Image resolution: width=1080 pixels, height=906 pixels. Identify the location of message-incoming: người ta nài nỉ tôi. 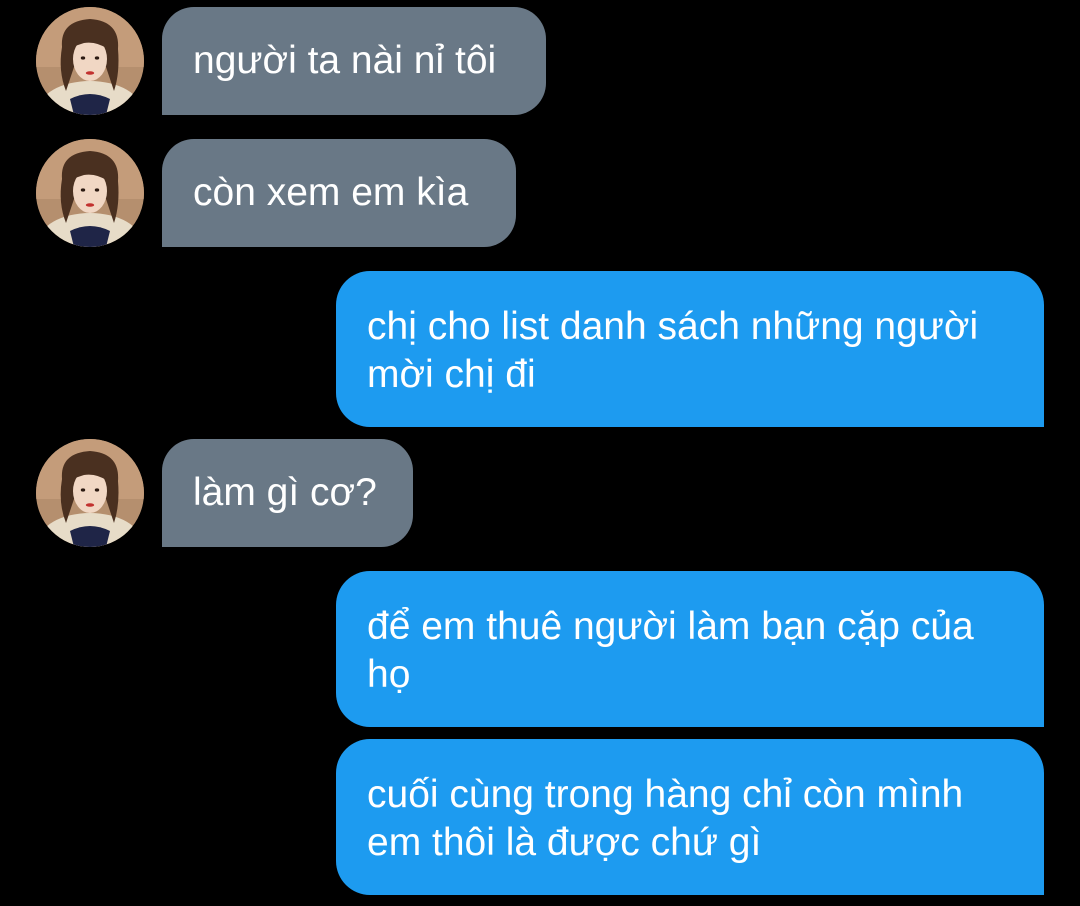
(540, 60).